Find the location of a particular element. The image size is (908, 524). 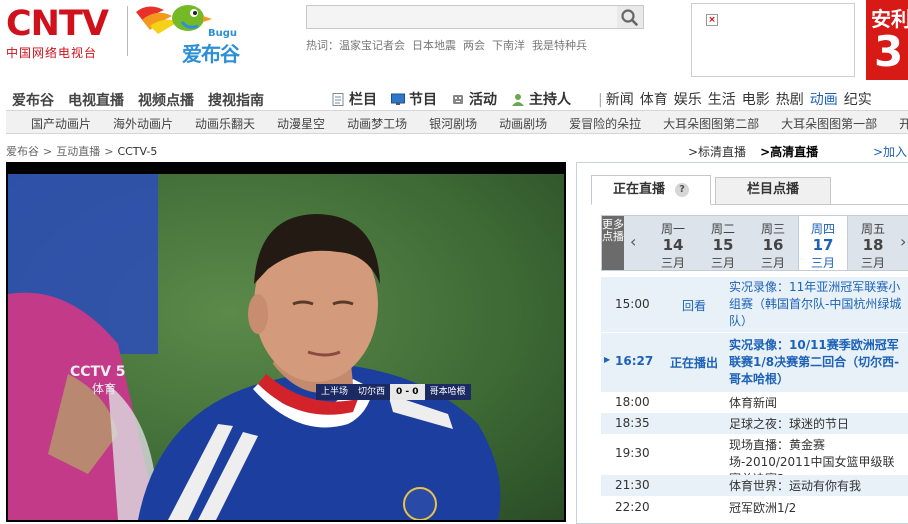

next-week-button: › is located at coordinates (903, 241).